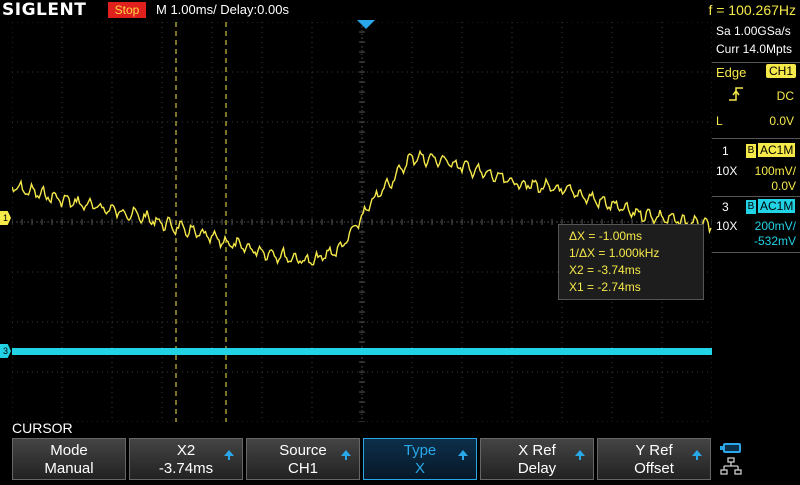 This screenshot has height=485, width=800. What do you see at coordinates (419, 468) in the screenshot?
I see `type-value: X` at bounding box center [419, 468].